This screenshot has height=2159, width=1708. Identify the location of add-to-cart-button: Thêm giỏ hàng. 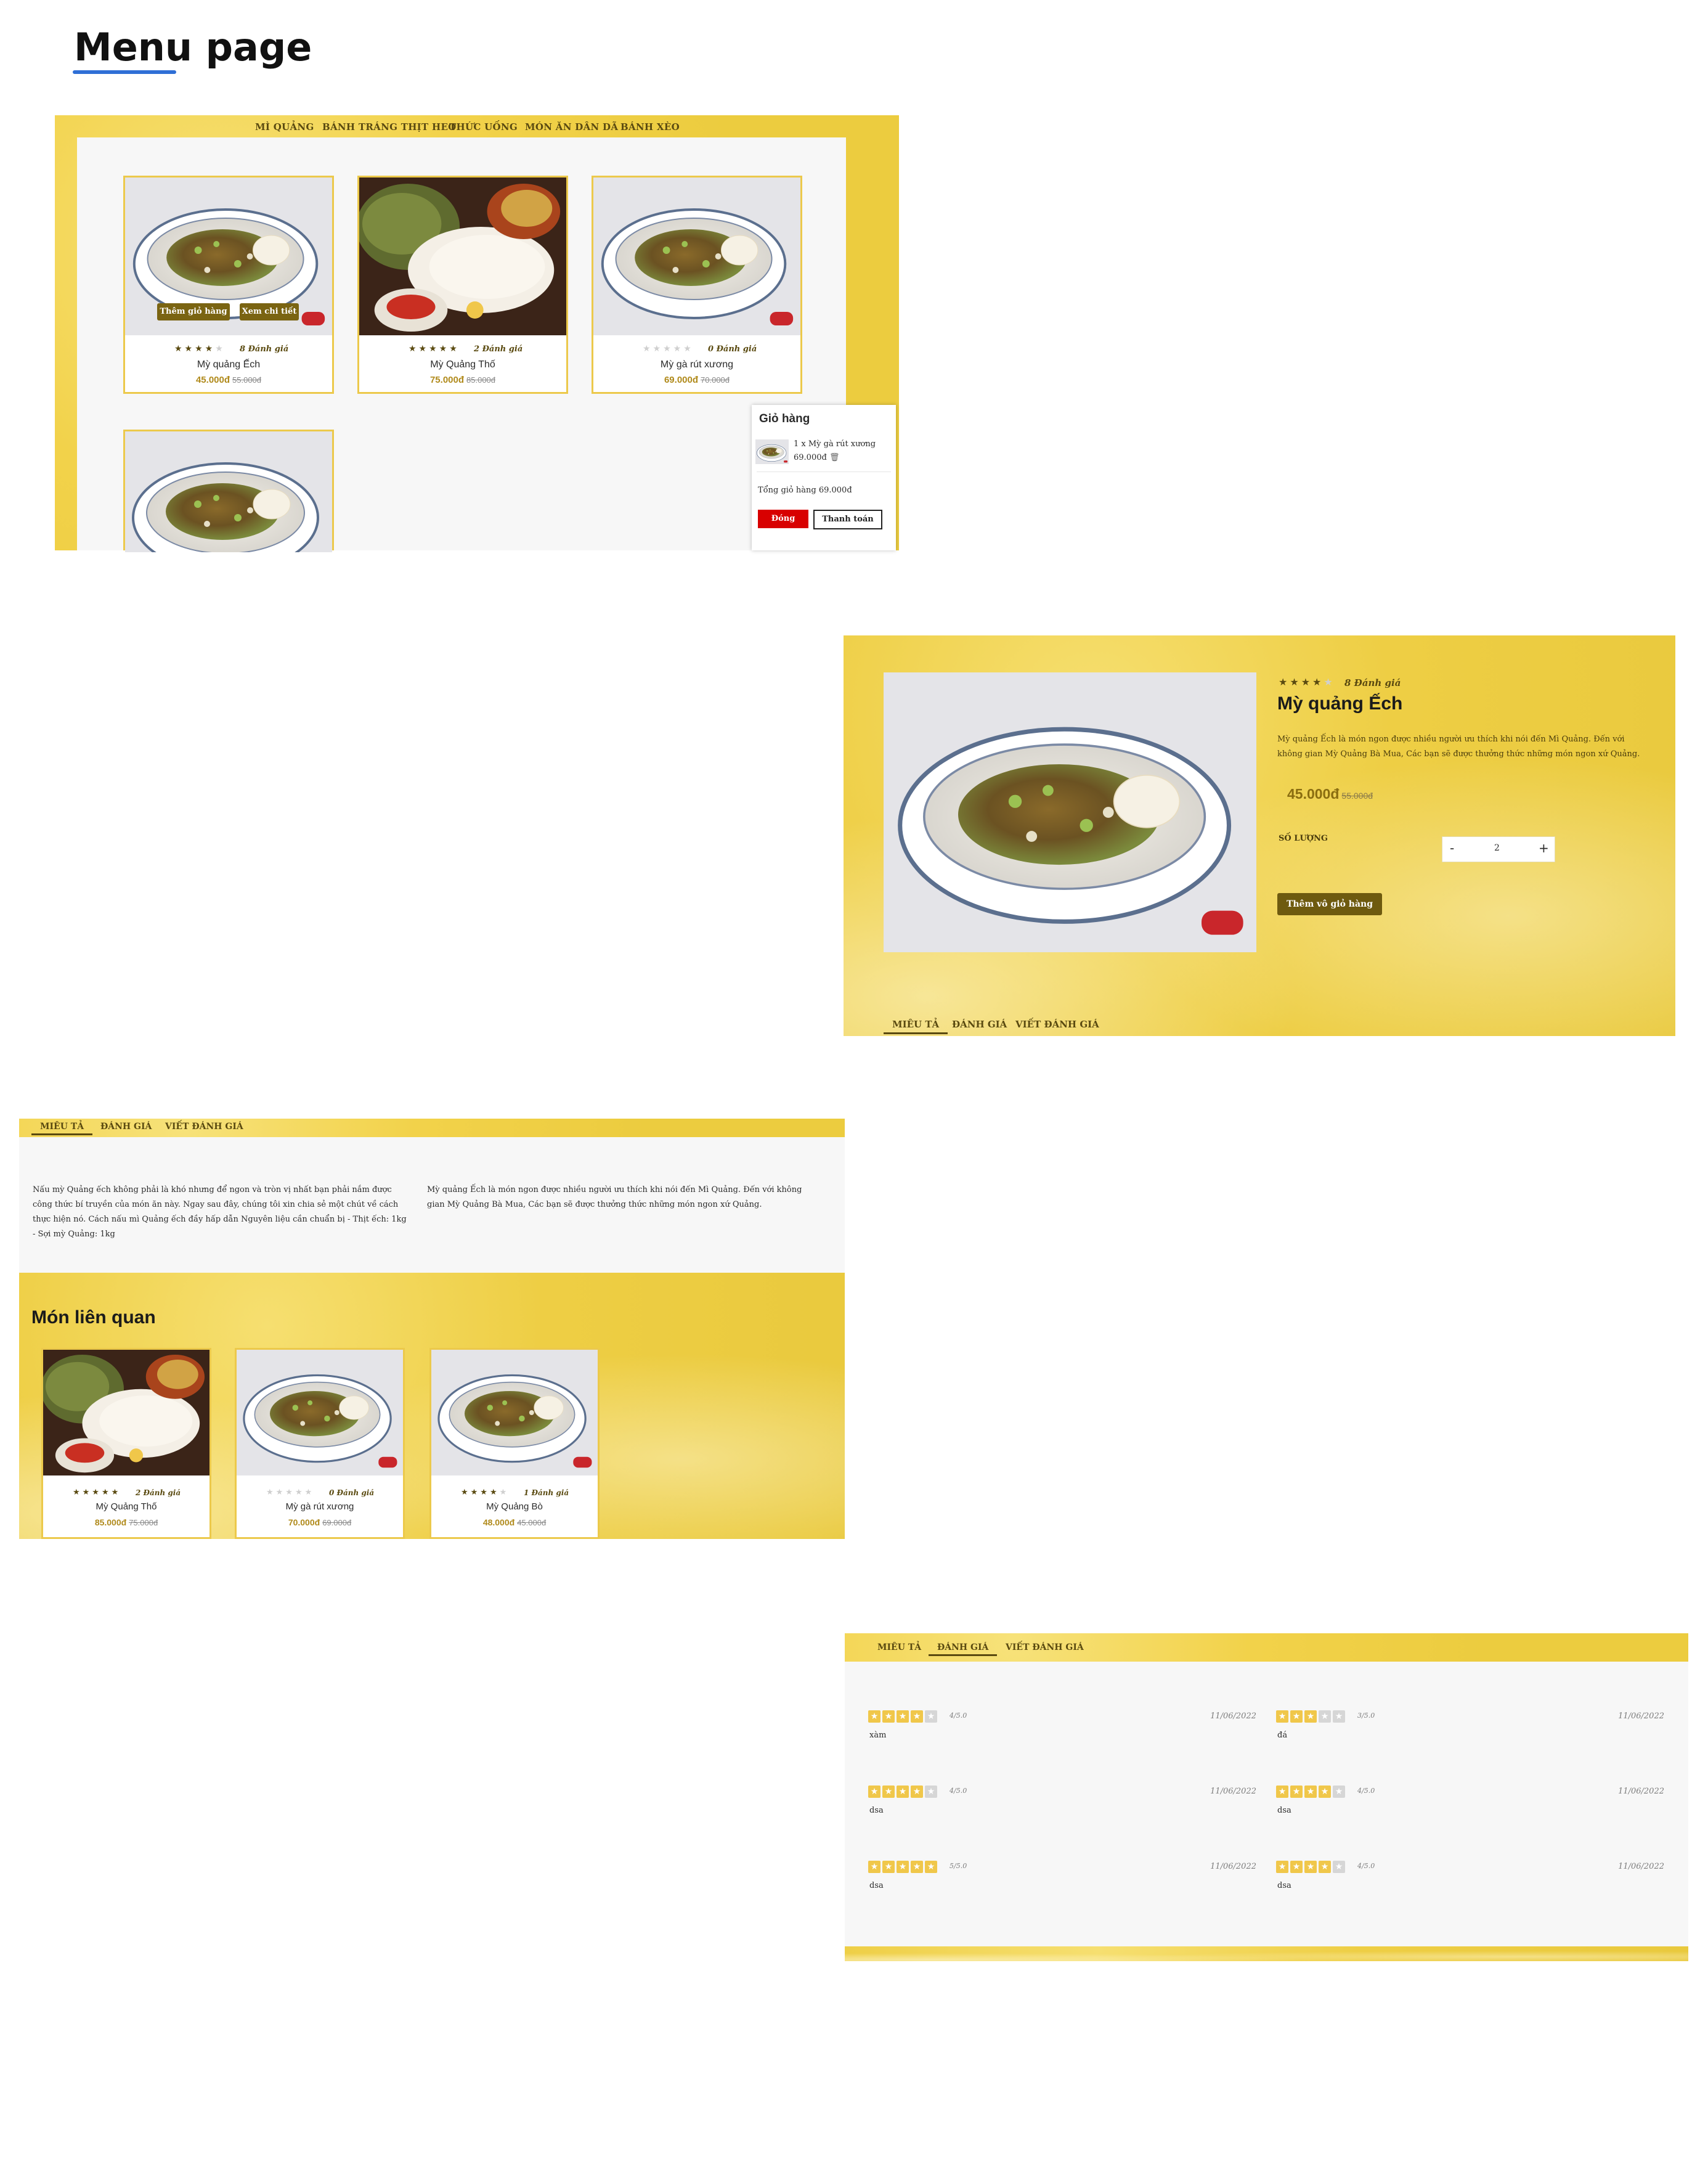
(193, 311).